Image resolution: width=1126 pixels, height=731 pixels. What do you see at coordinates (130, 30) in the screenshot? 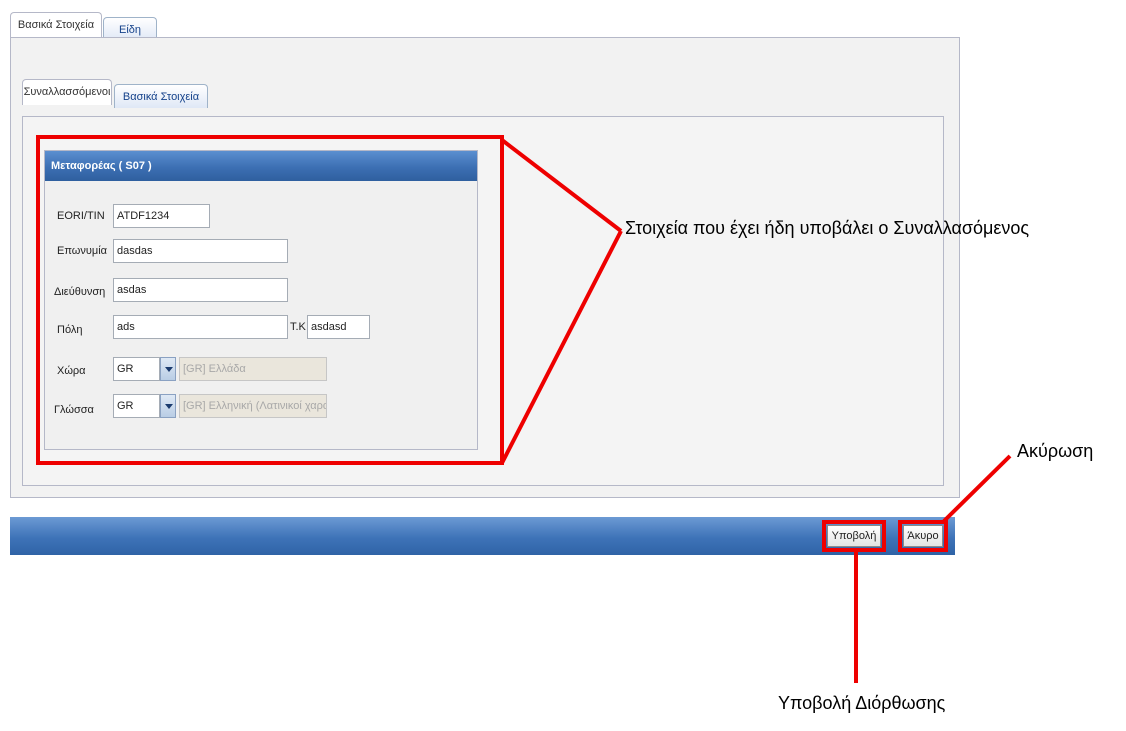
I see `tab-items-label: Είδη` at bounding box center [130, 30].